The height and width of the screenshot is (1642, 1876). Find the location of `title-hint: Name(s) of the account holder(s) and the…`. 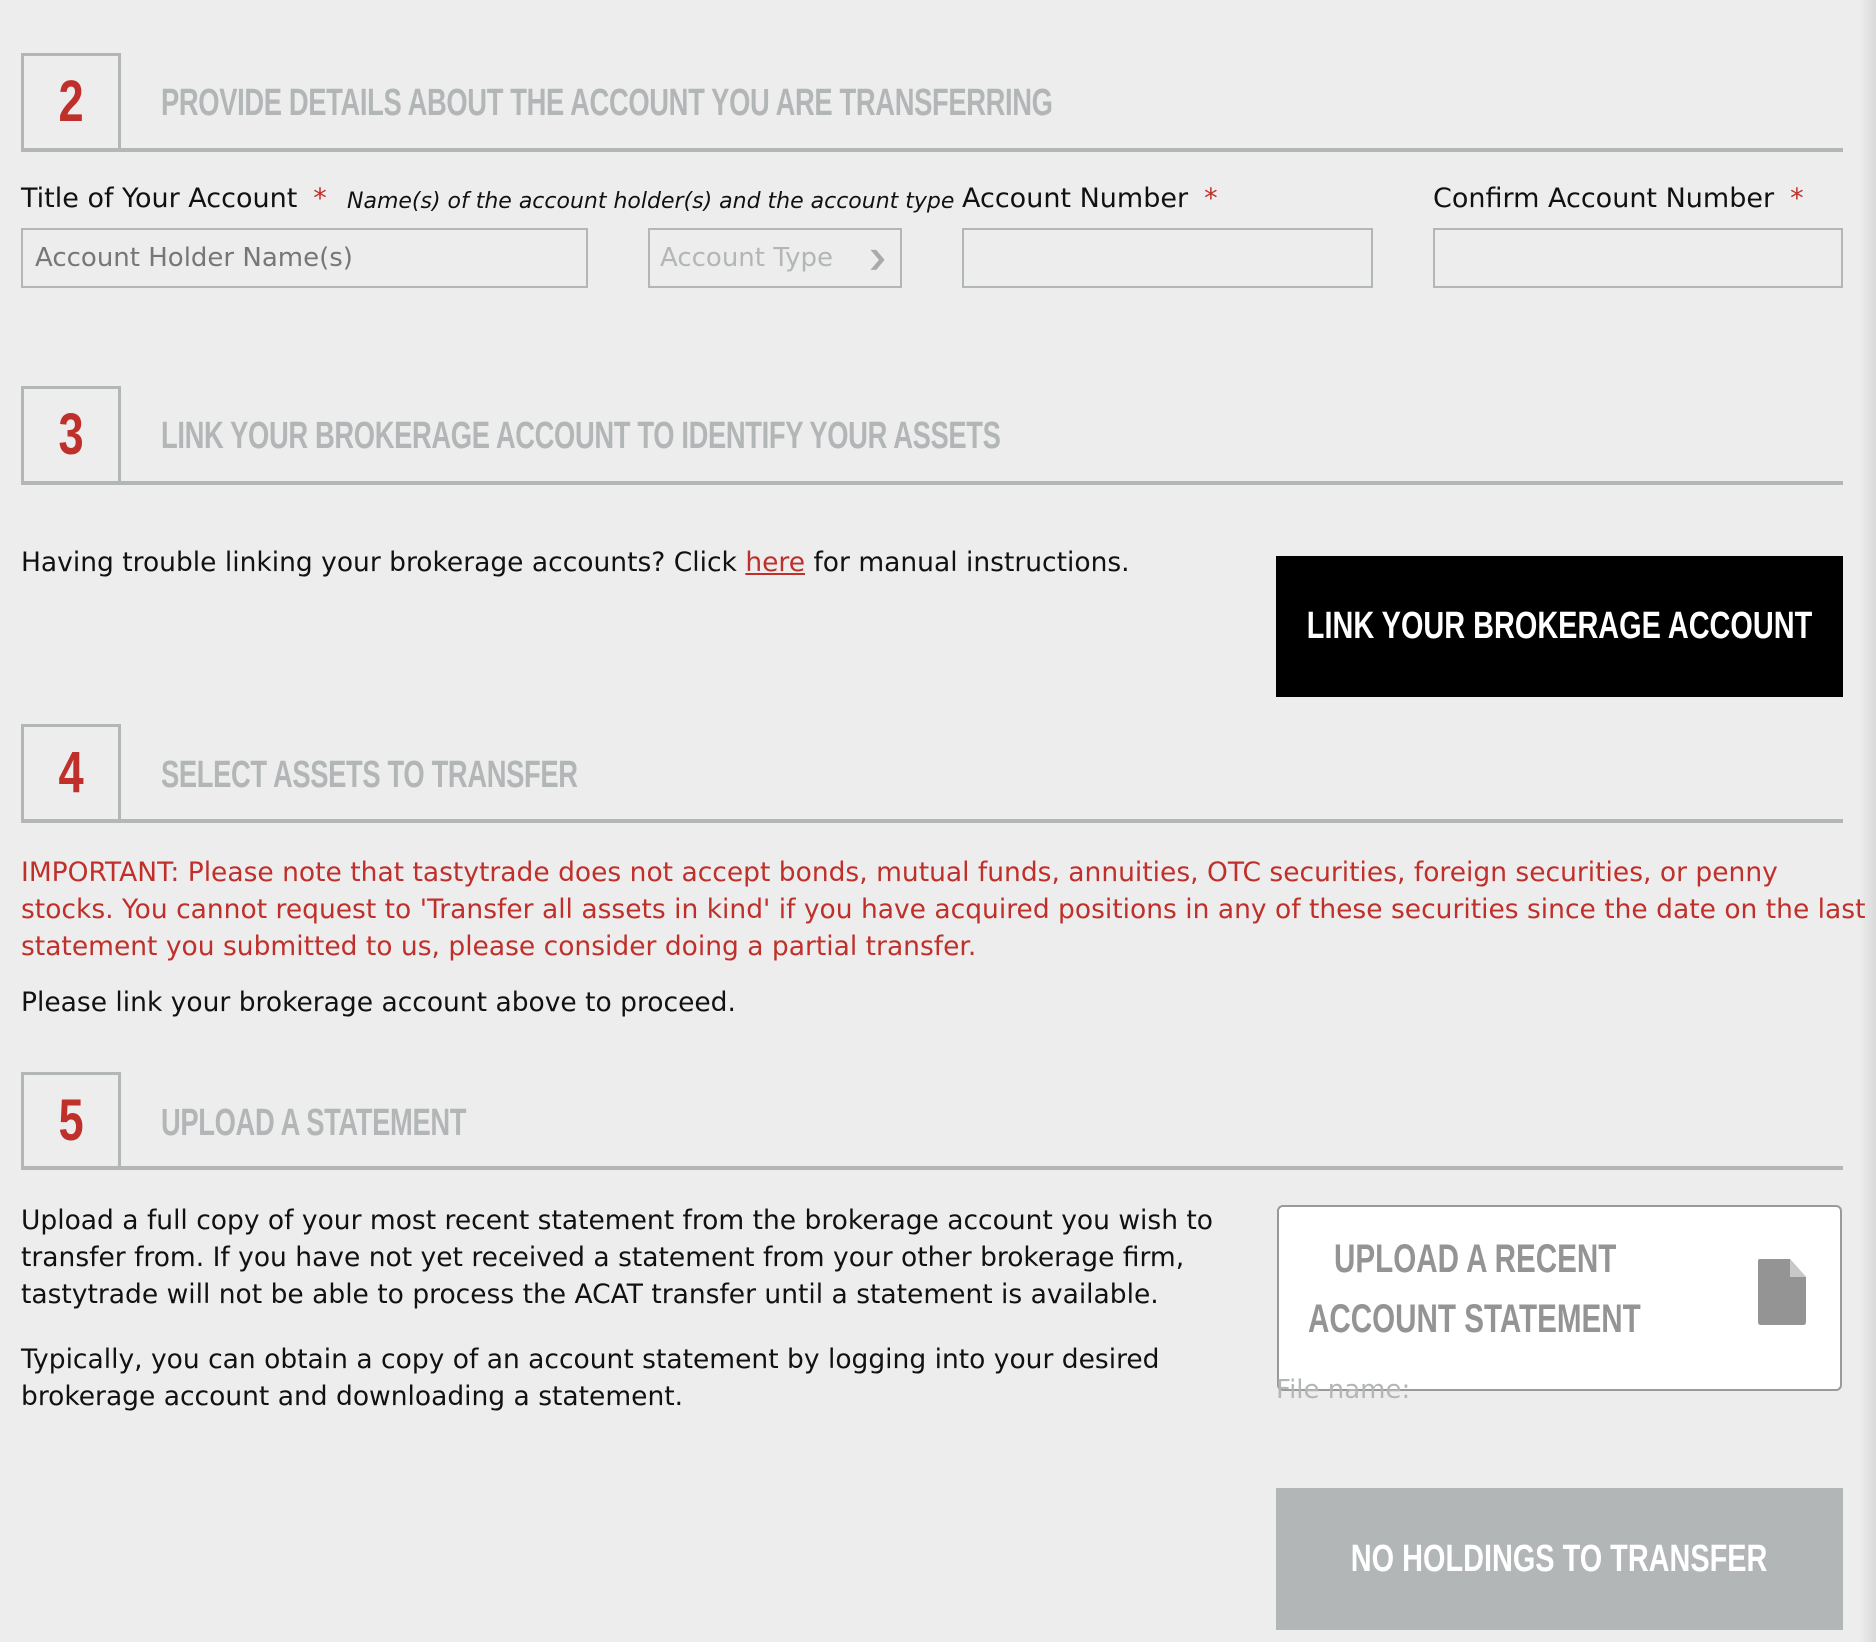

title-hint: Name(s) of the account holder(s) and the… is located at coordinates (651, 201).